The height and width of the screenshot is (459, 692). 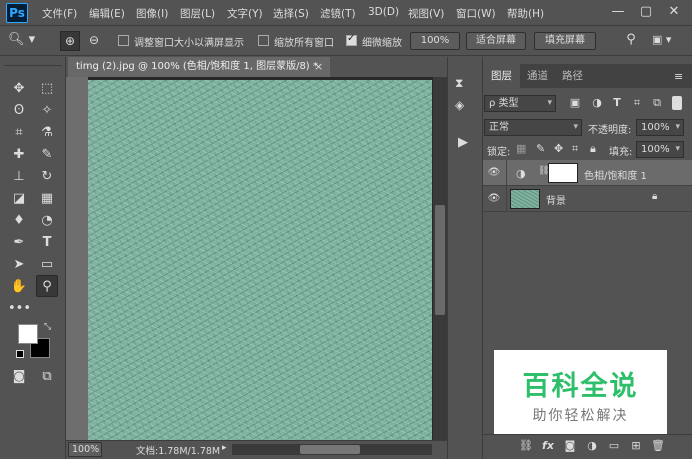 I want to click on search-icon: ⚲, so click(x=631, y=41).